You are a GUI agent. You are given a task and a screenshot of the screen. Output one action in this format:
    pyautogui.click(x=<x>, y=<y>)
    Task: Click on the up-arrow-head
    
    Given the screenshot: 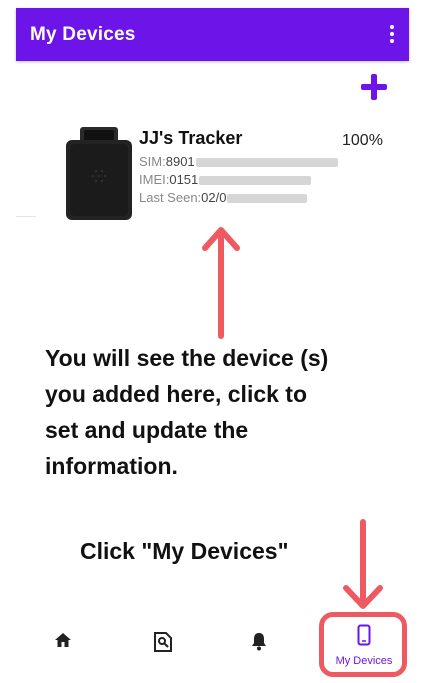 What is the action you would take?
    pyautogui.click(x=221, y=239)
    